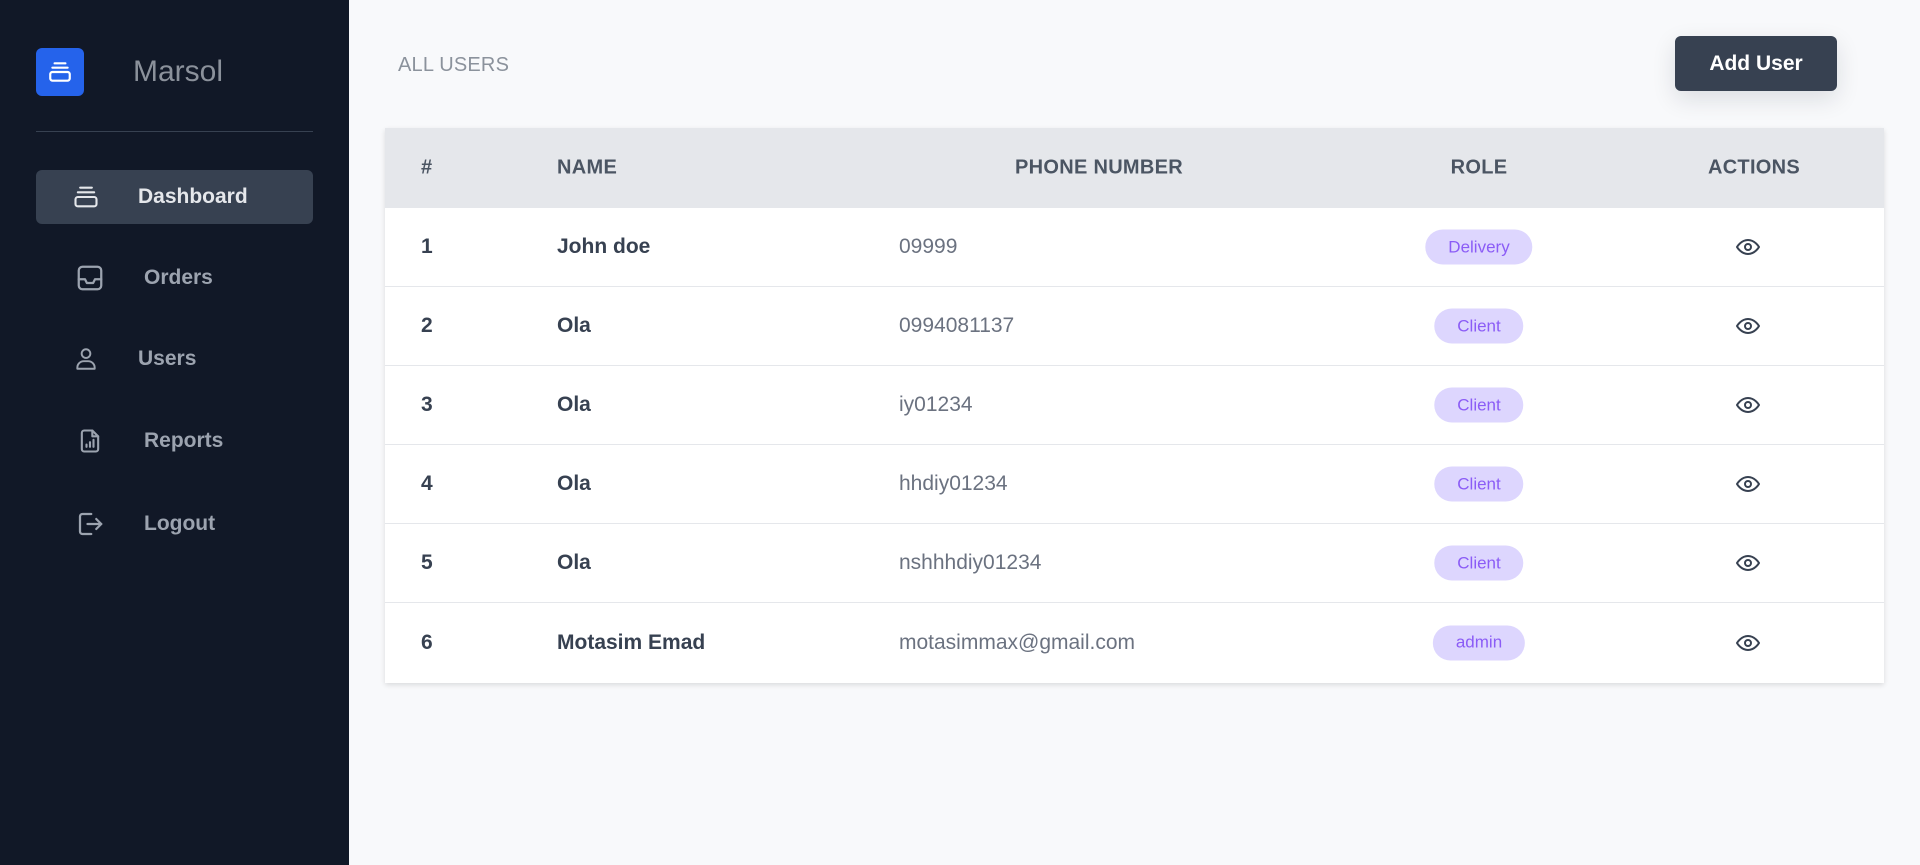 Image resolution: width=1920 pixels, height=865 pixels. I want to click on table-row: 2 Ola 0994081137 Client, so click(1134, 326).